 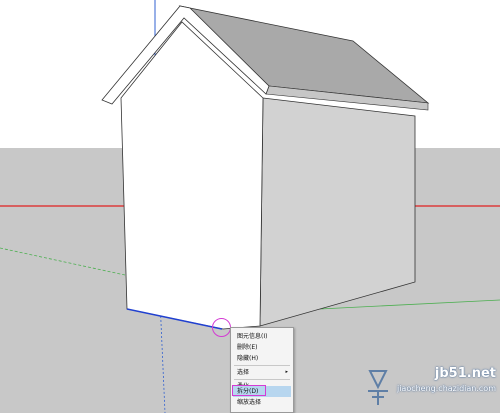 I want to click on menu-item-select: 选择 ▸, so click(x=262, y=372).